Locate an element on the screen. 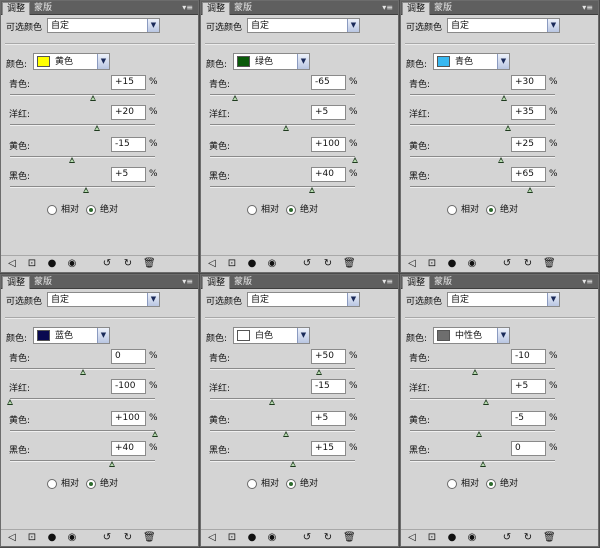  value-field: -100 is located at coordinates (128, 386).